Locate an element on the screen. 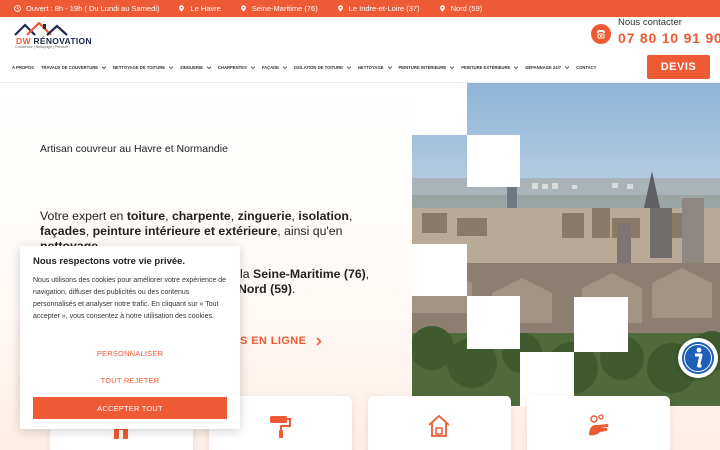 This screenshot has height=450, width=720. nav-item-nettoyage: NETTOYAGE is located at coordinates (375, 67).